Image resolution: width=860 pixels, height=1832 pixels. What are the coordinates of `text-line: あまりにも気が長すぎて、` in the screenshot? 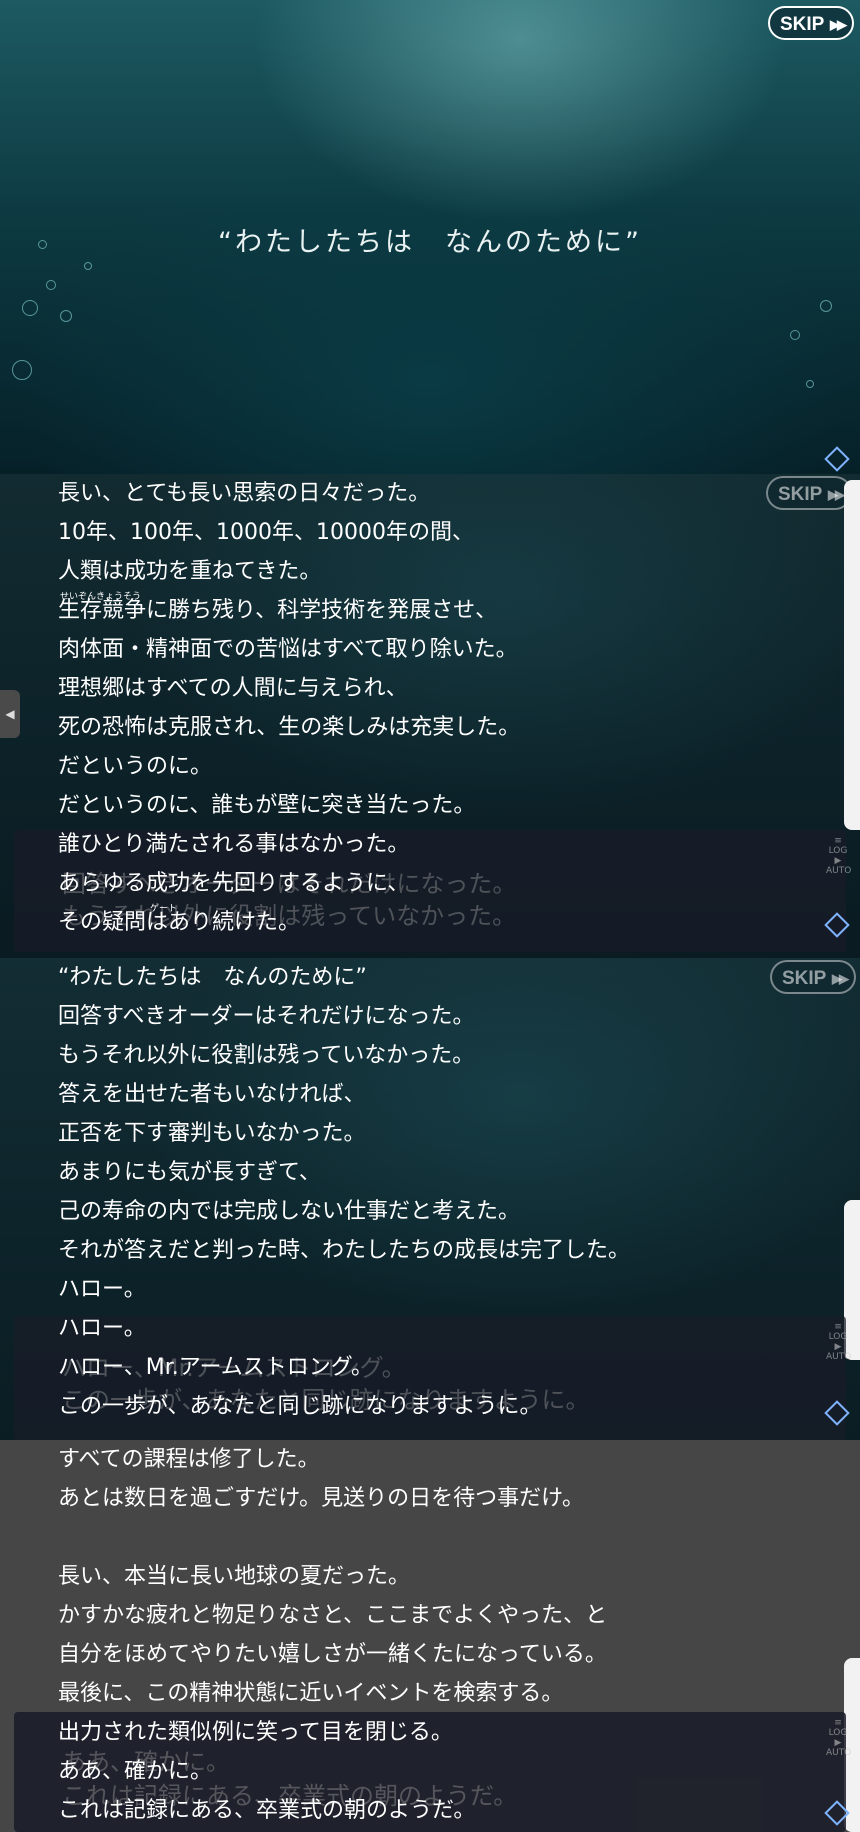 It's located at (189, 1172).